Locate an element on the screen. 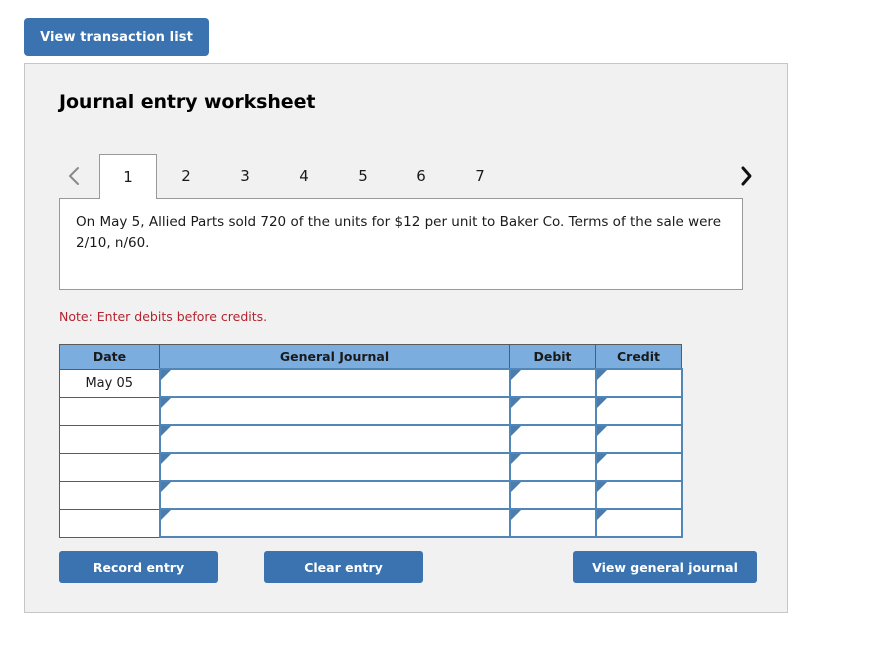  view-general-journal-button: View general journal is located at coordinates (665, 567).